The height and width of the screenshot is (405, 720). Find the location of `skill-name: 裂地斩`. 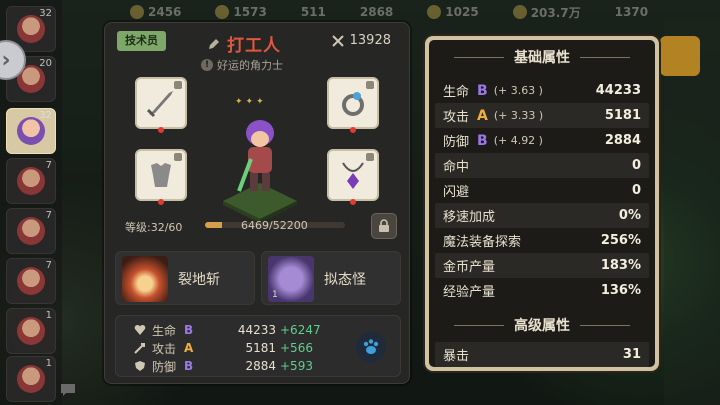

skill-name: 裂地斩 is located at coordinates (199, 280).